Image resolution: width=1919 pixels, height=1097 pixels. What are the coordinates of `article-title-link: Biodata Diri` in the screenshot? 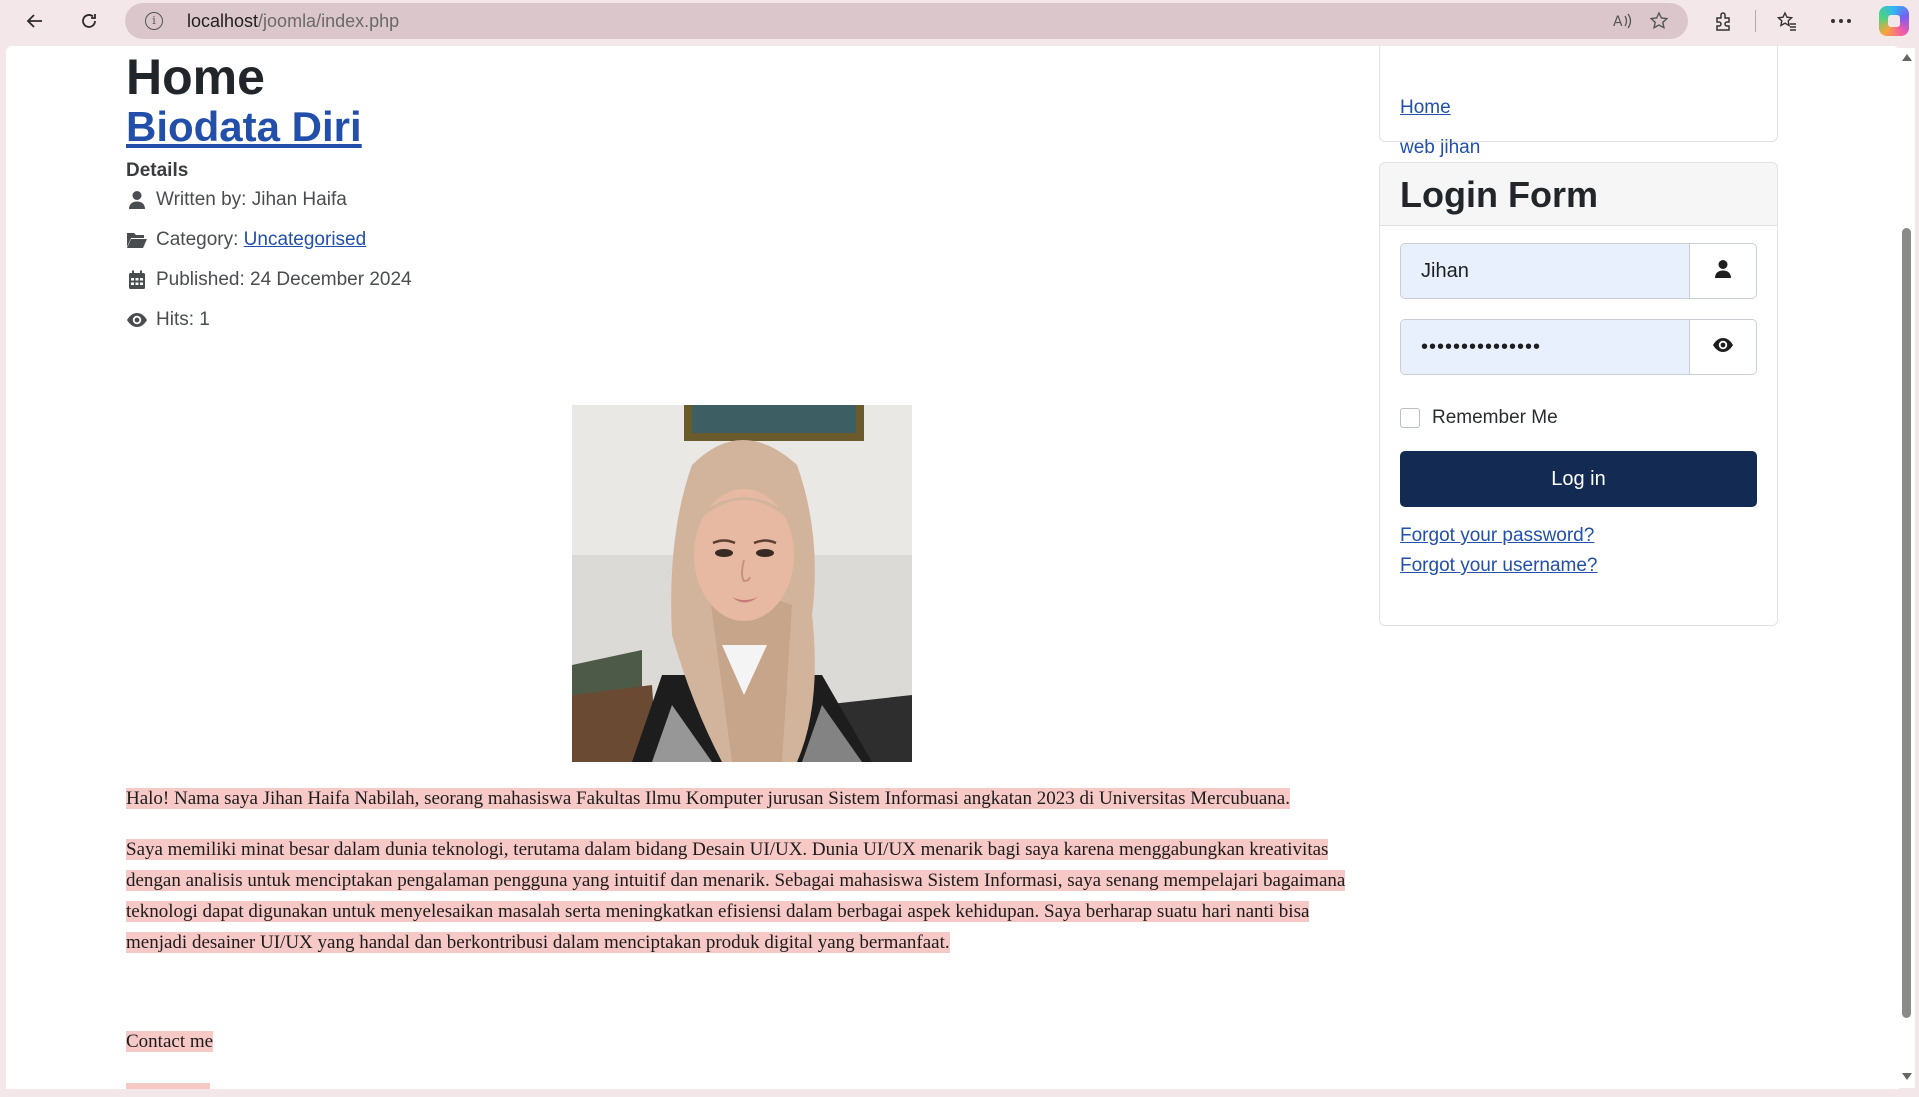 It's located at (244, 126).